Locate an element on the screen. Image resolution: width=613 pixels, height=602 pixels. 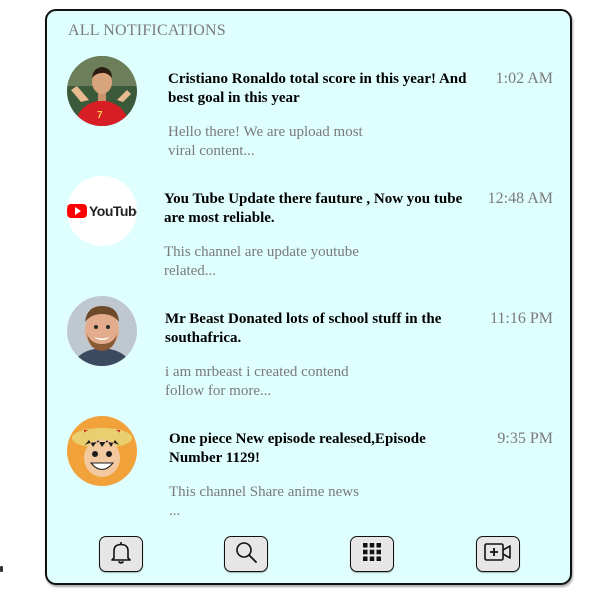
notification-time: 9:35 PM is located at coordinates (525, 438).